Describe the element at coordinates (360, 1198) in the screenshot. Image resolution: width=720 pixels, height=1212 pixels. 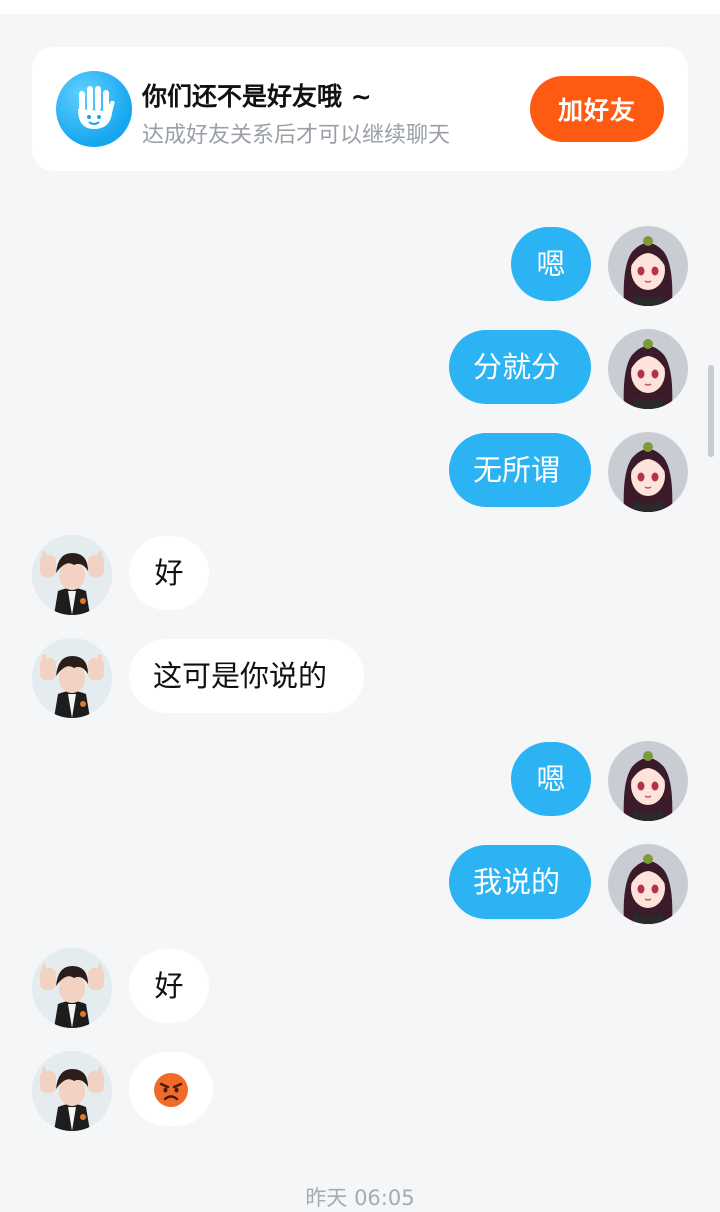
I see `message-timestamp: 昨天 06:05` at that location.